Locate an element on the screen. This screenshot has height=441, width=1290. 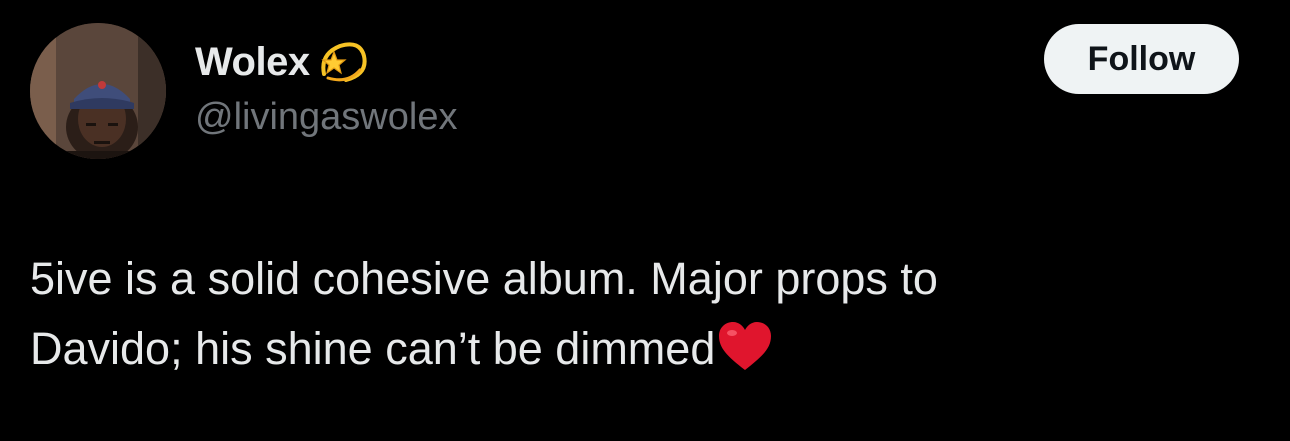
user-handle: @livingaswolex is located at coordinates (326, 117).